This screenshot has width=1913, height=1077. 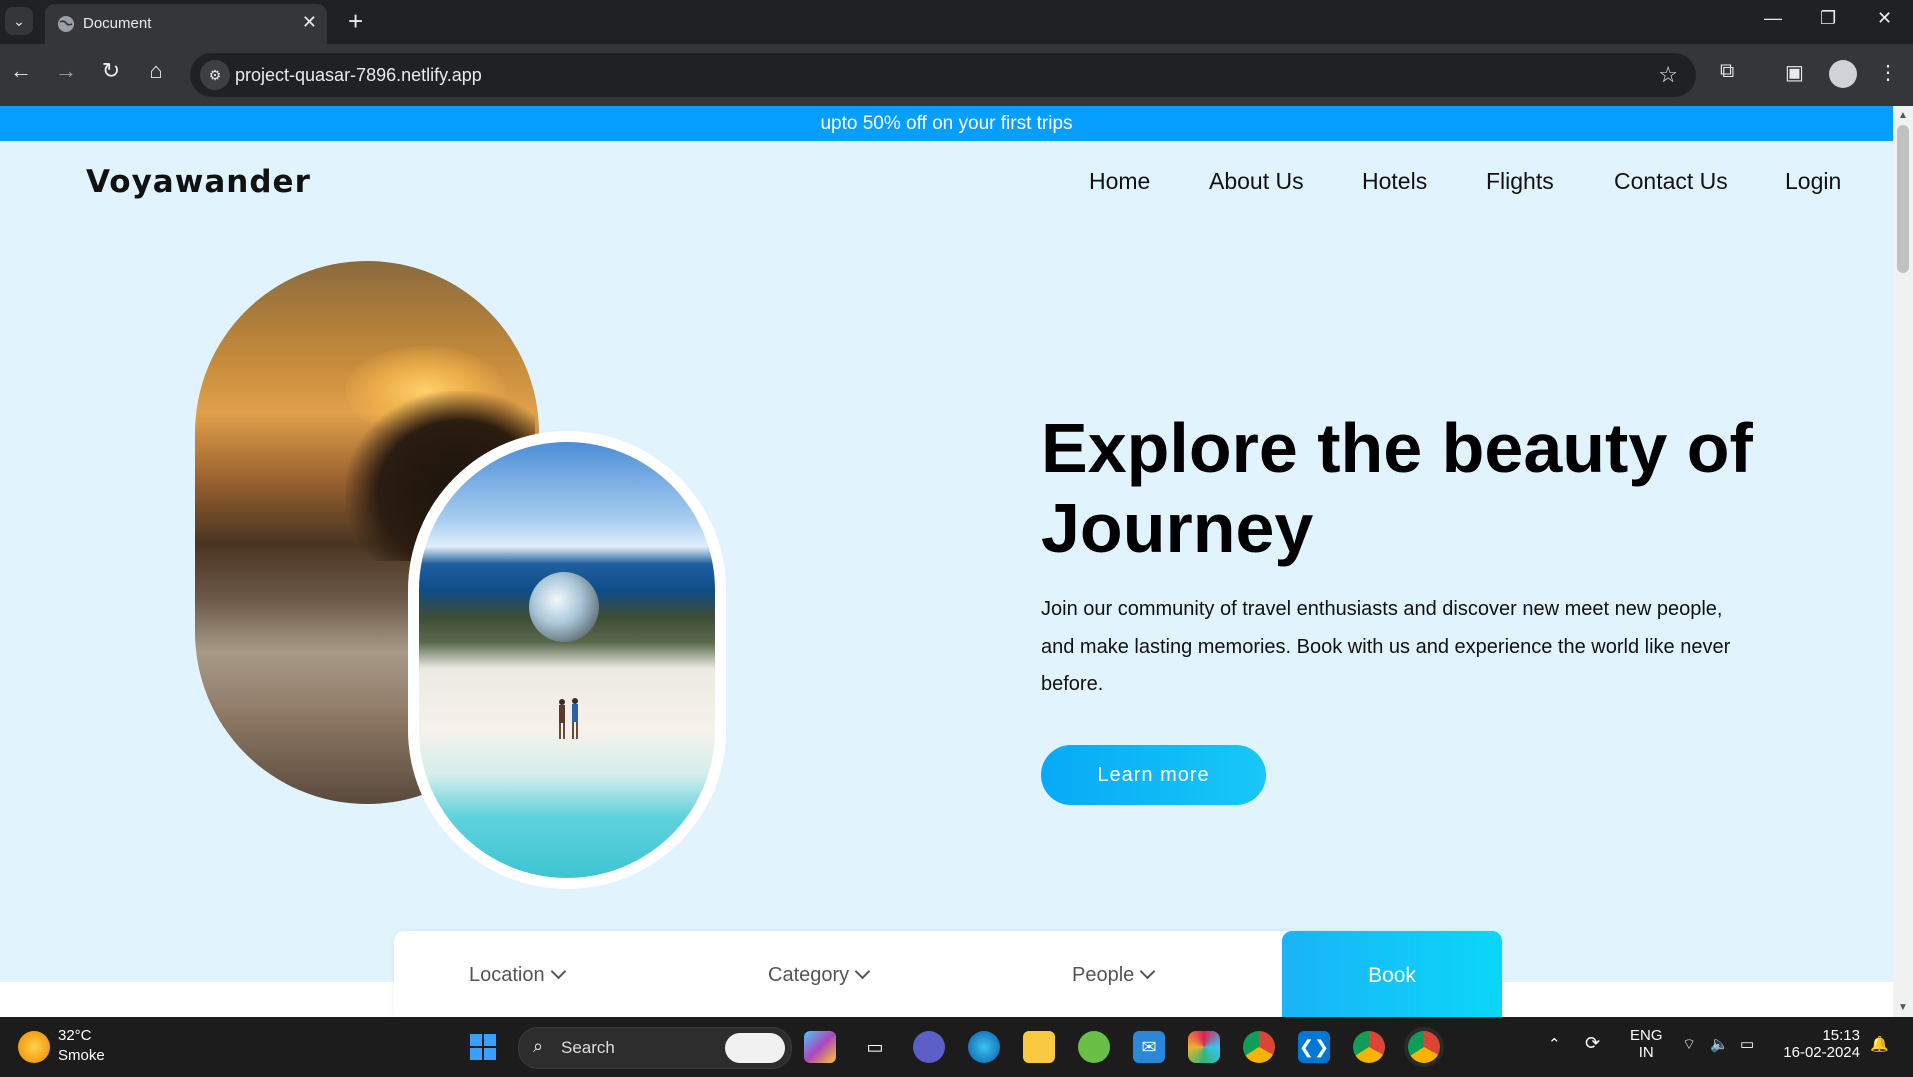 What do you see at coordinates (1821, 1052) in the screenshot?
I see `clock-date: 16-02-2024` at bounding box center [1821, 1052].